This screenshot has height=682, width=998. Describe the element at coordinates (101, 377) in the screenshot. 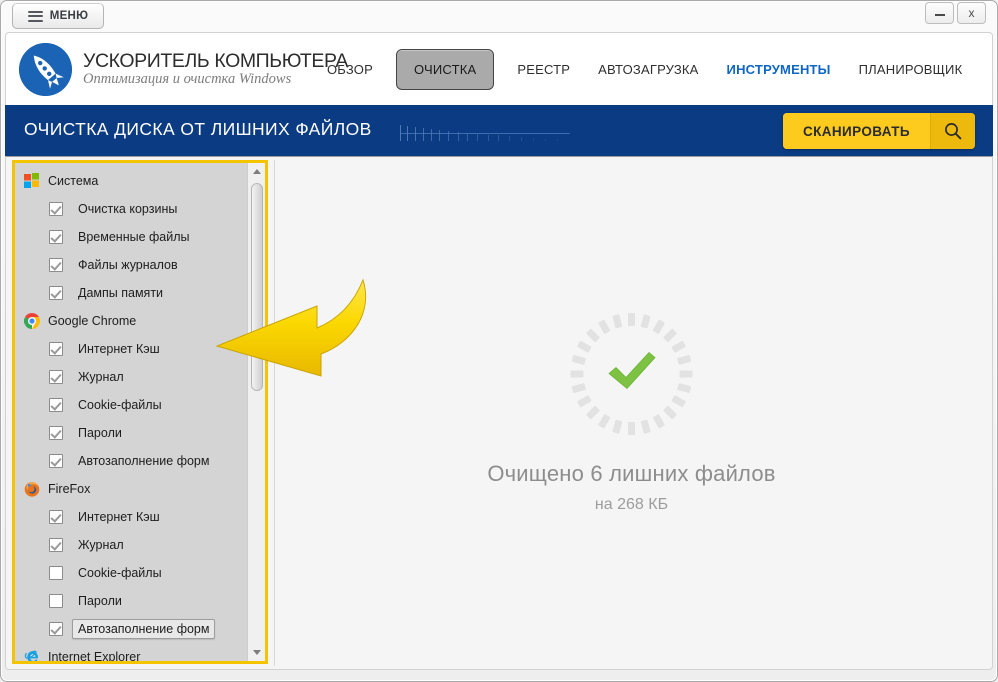

I see `tree-item-label: Журнал` at that location.